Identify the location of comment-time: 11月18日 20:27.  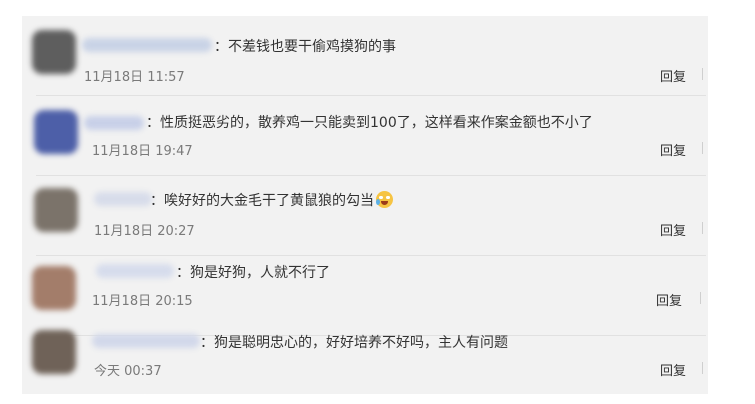
(144, 231).